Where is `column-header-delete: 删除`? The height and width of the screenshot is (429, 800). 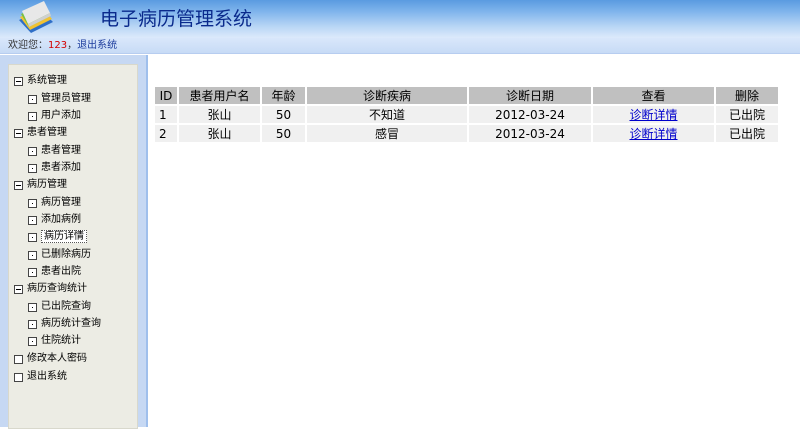 column-header-delete: 删除 is located at coordinates (747, 95).